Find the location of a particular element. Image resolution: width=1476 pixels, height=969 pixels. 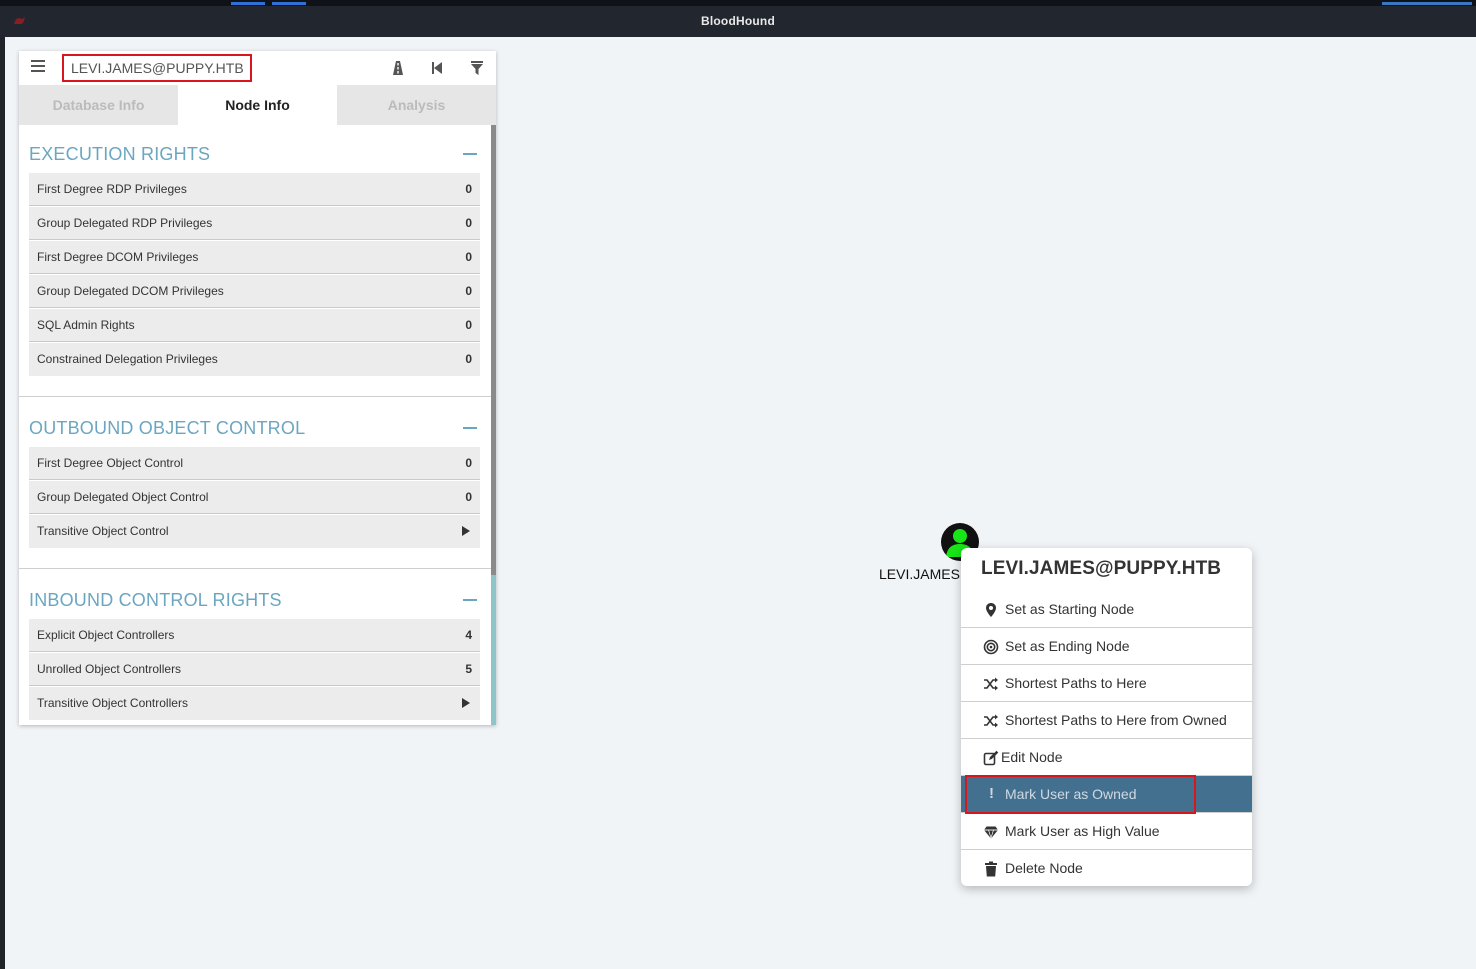

row-label: SQL Admin Rights is located at coordinates (86, 325).